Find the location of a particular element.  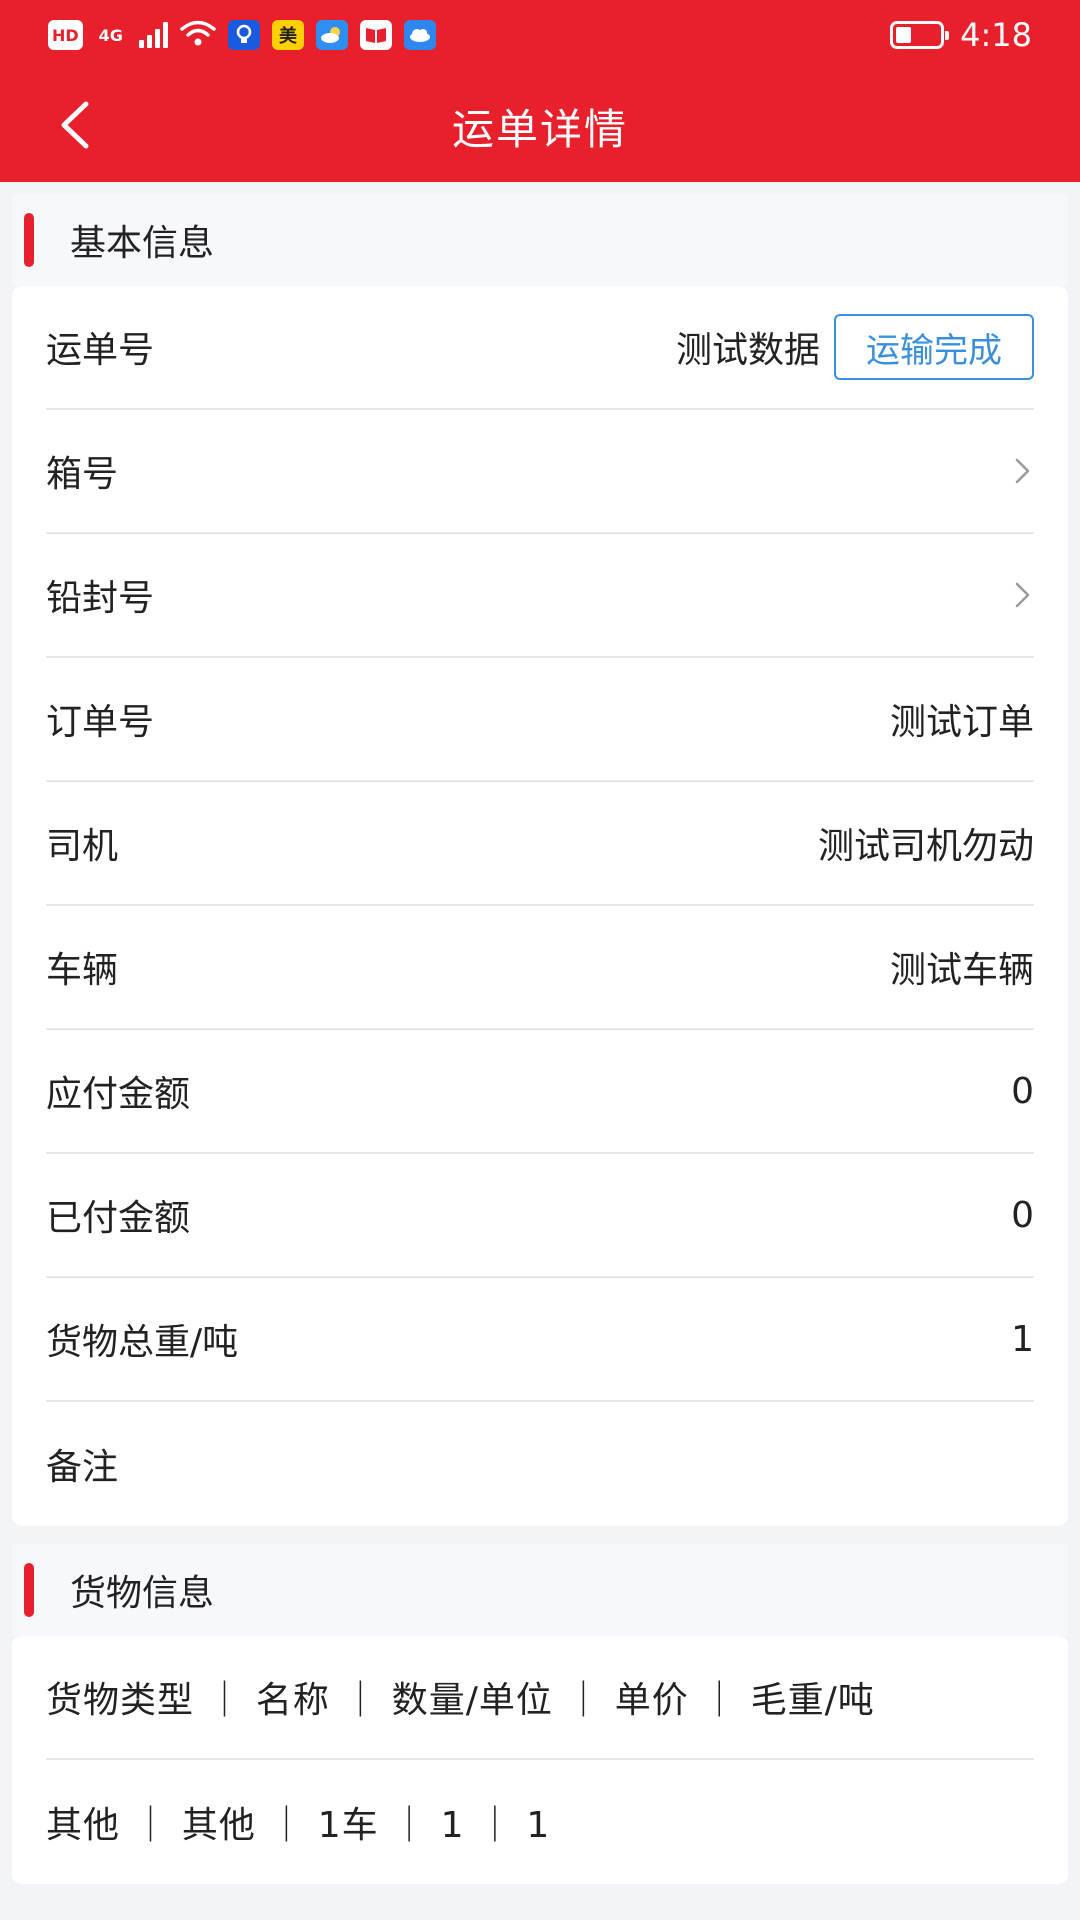

row-label: 备注 is located at coordinates (82, 1467).